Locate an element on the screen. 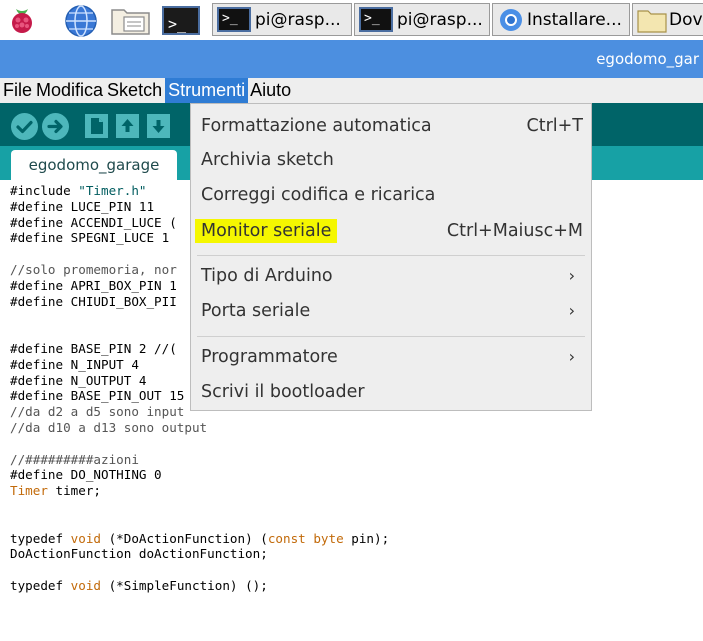 The height and width of the screenshot is (641, 703). code-line: #define DO_NOTHING 0 is located at coordinates (86, 475).